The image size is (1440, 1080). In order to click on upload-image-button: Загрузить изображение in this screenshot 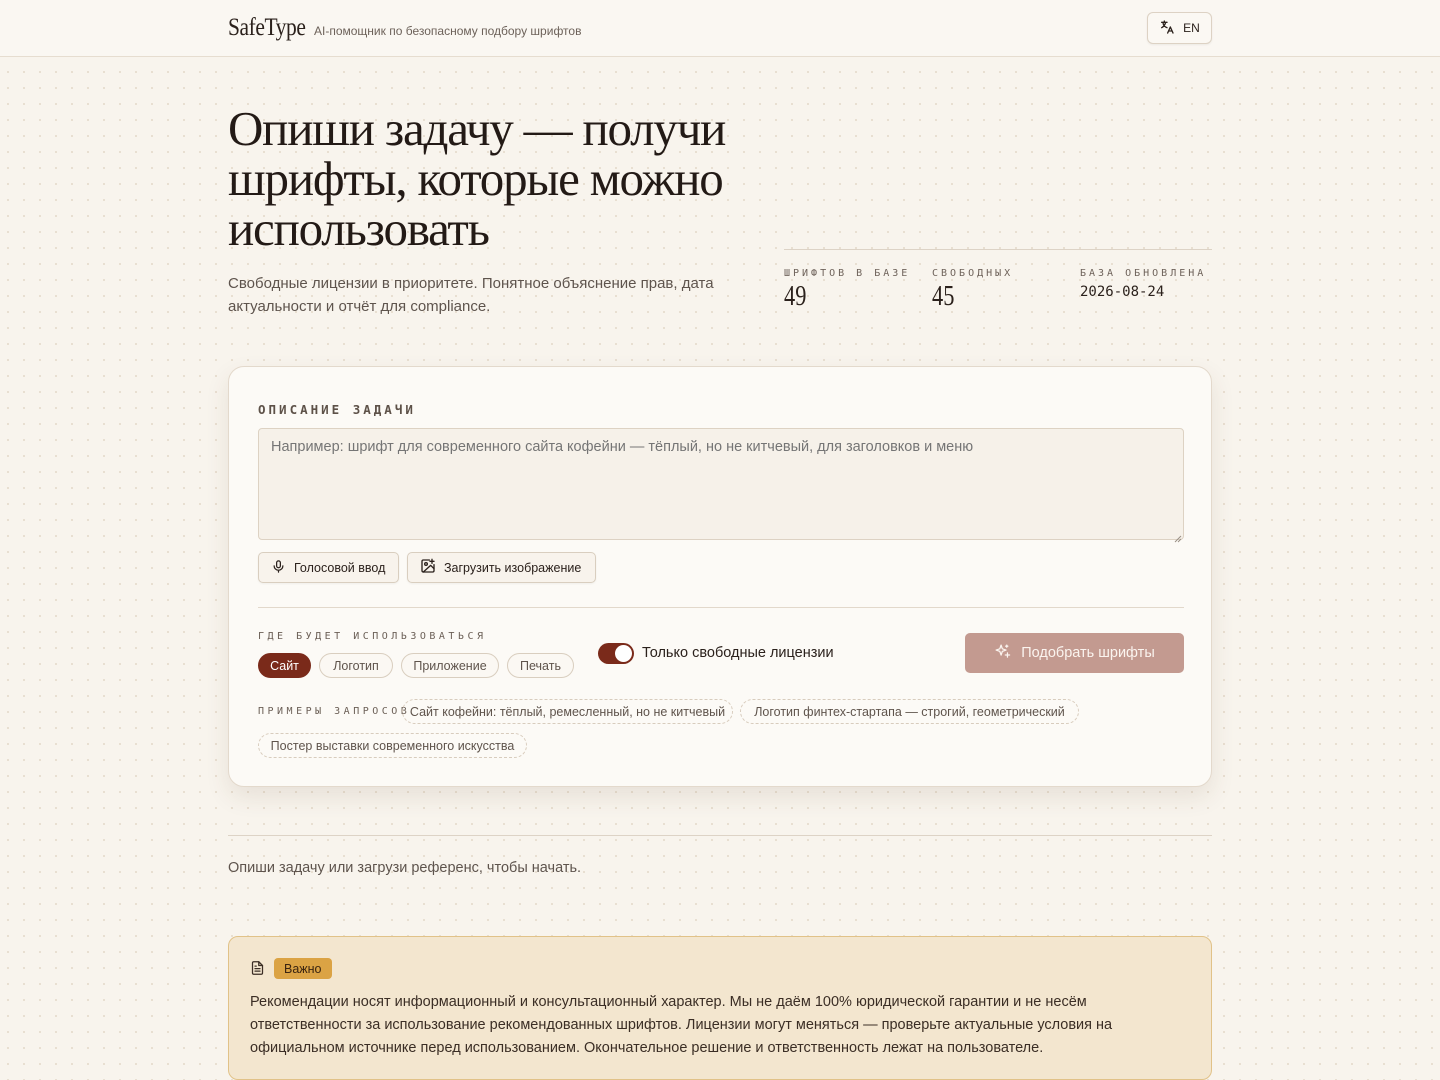, I will do `click(501, 567)`.